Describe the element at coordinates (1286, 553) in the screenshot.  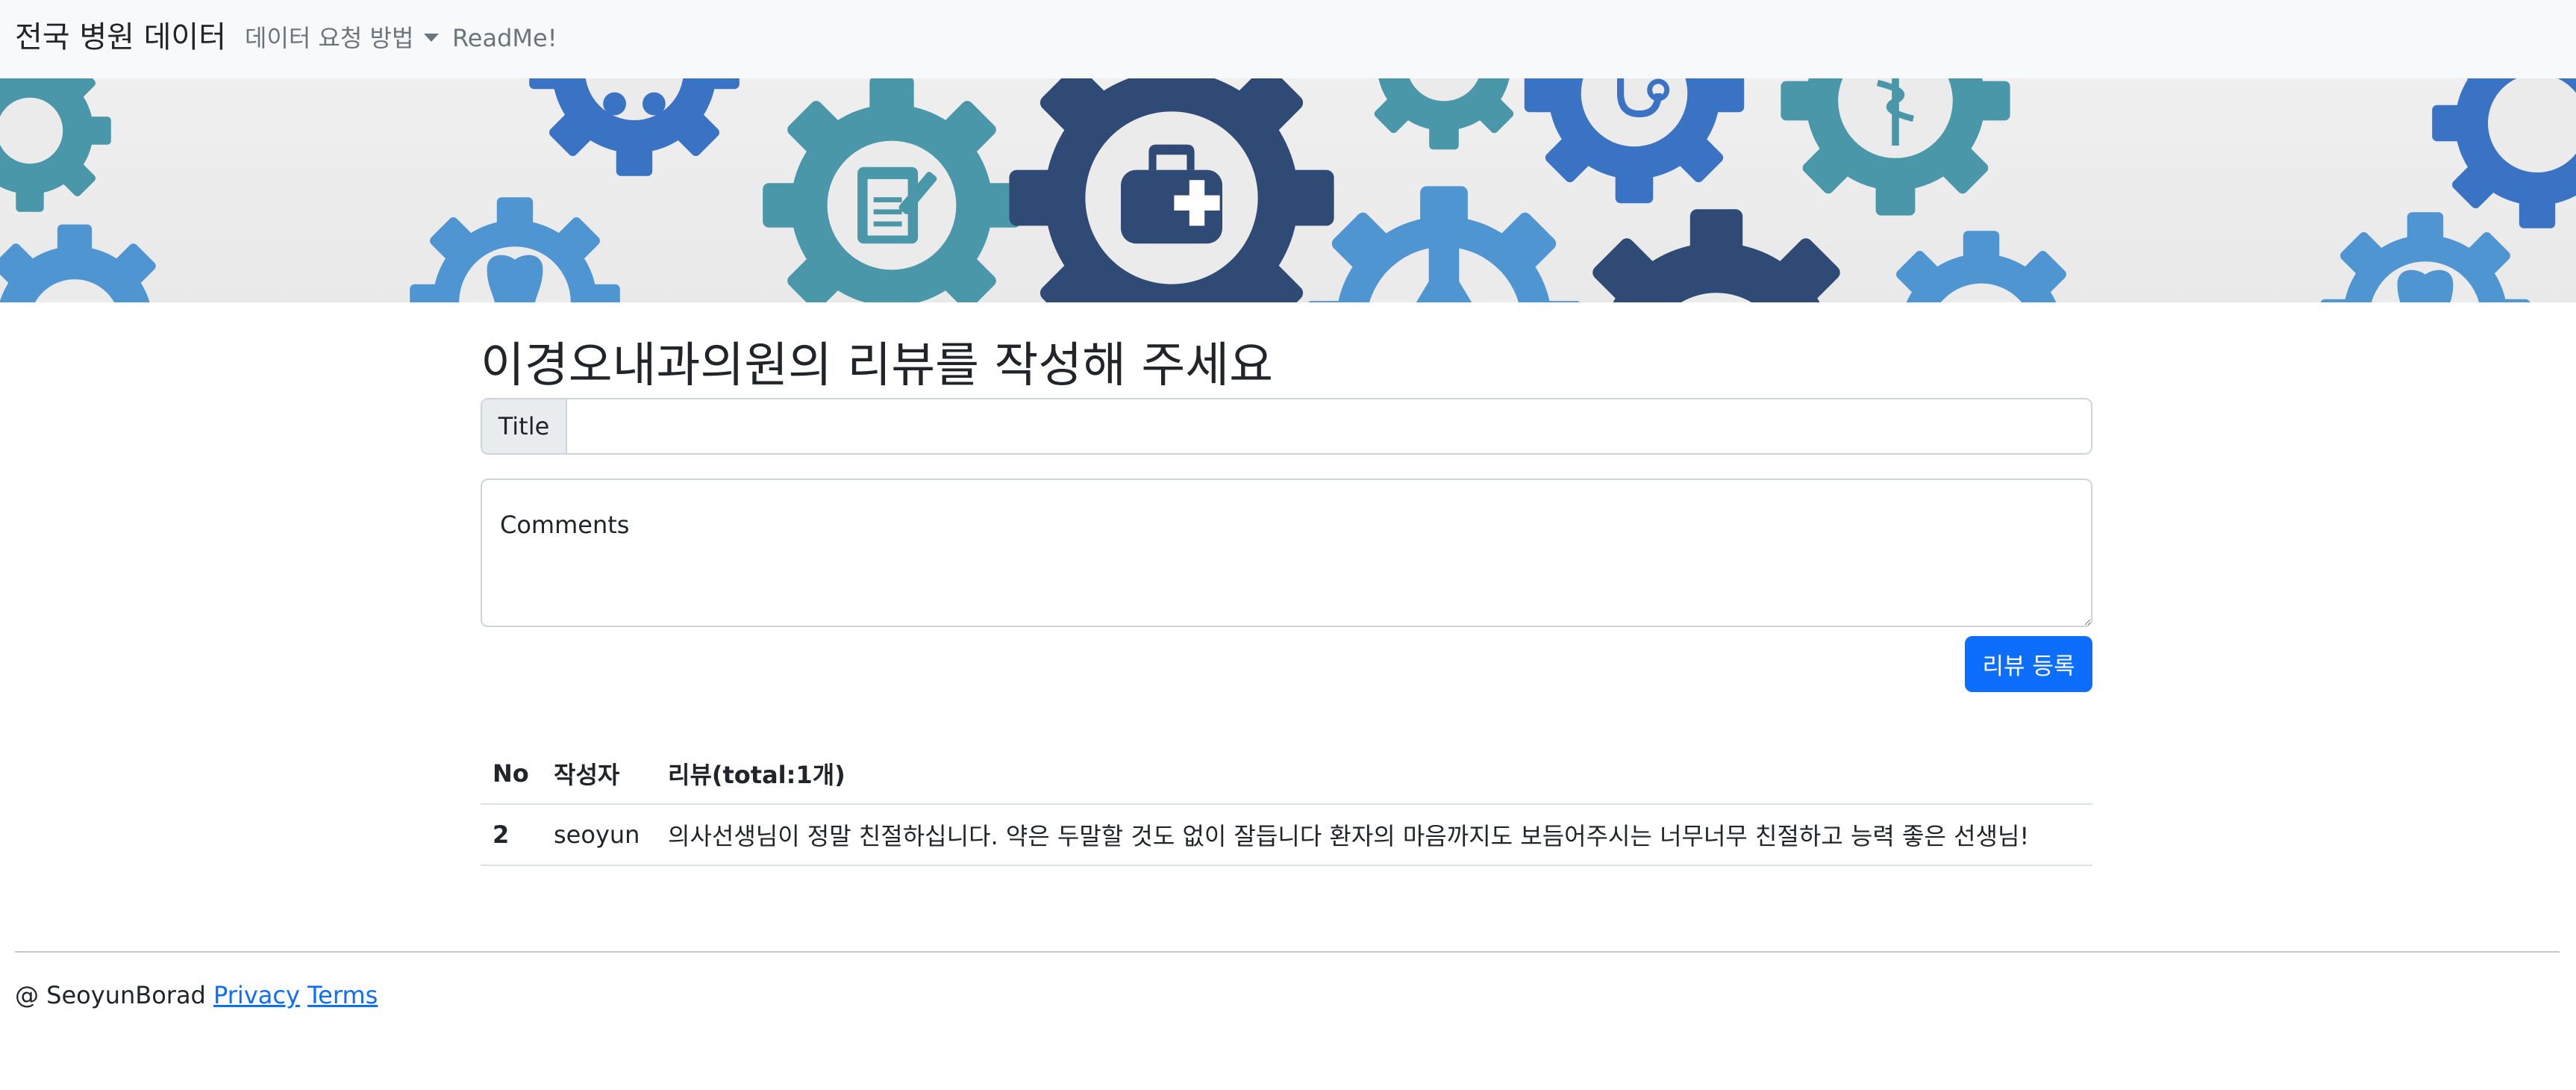
I see `comments-textarea` at that location.